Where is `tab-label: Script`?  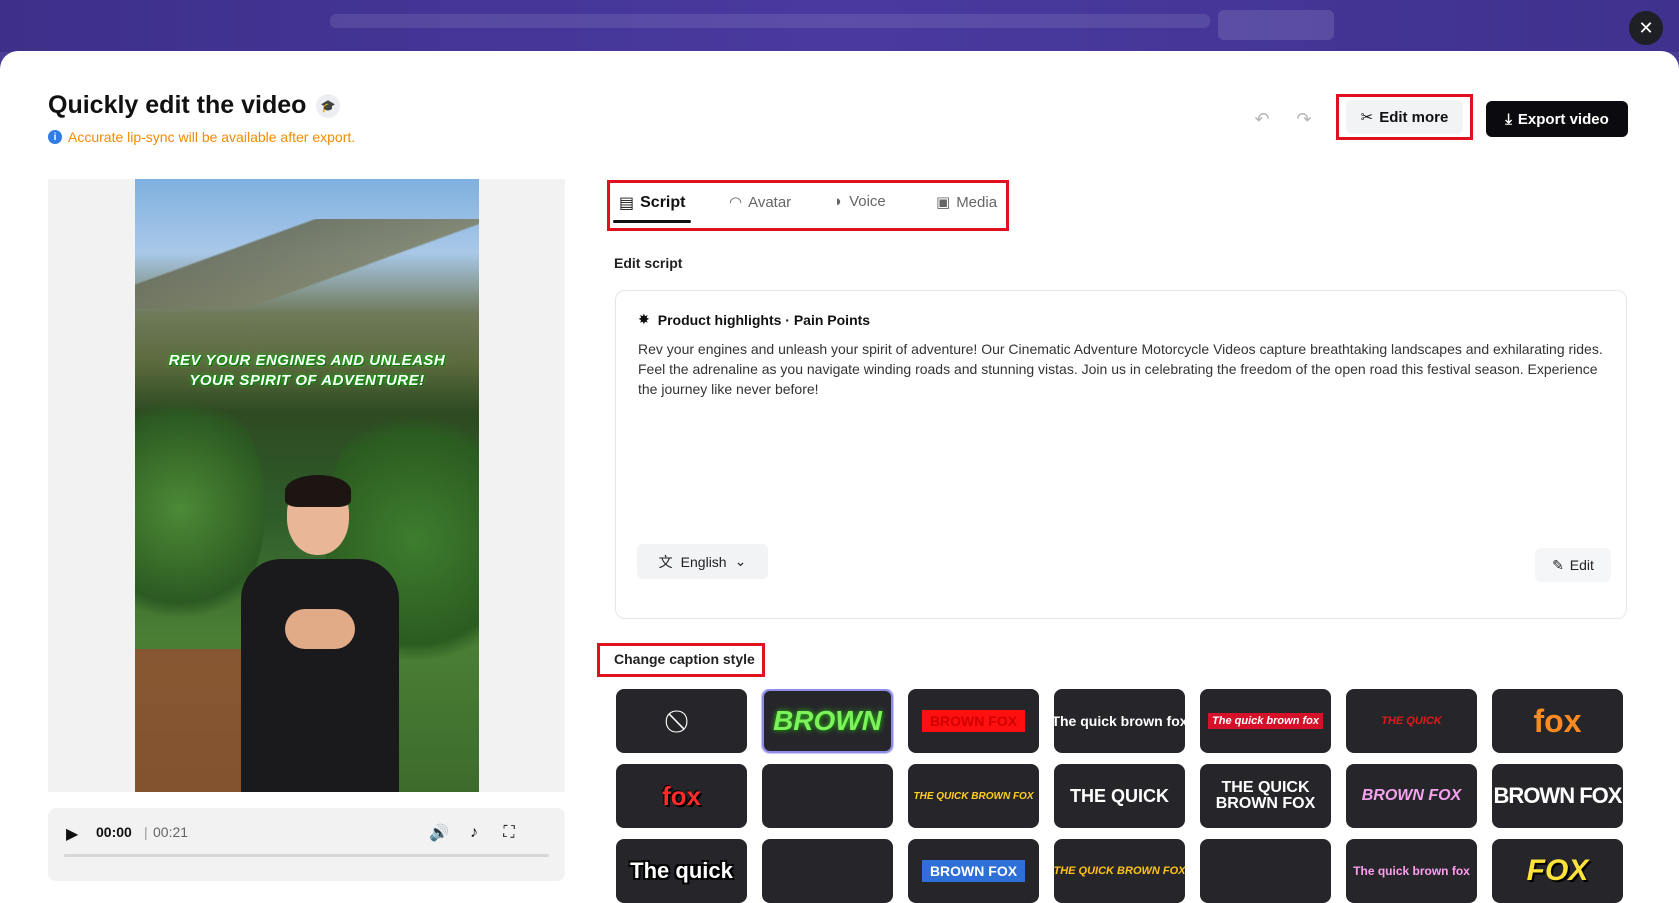 tab-label: Script is located at coordinates (662, 203).